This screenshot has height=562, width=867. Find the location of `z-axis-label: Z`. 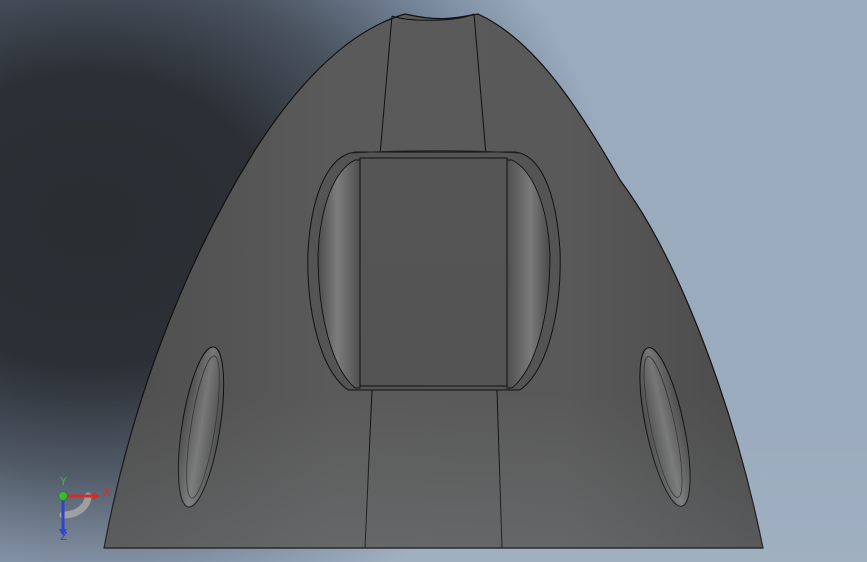

z-axis-label: Z is located at coordinates (64, 536).